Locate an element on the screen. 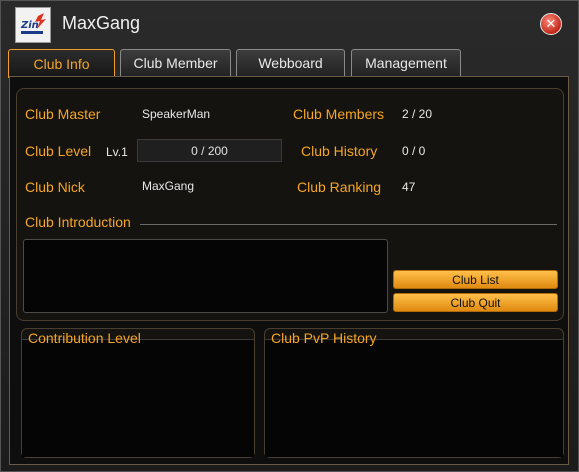 This screenshot has width=579, height=472. section-divider is located at coordinates (348, 224).